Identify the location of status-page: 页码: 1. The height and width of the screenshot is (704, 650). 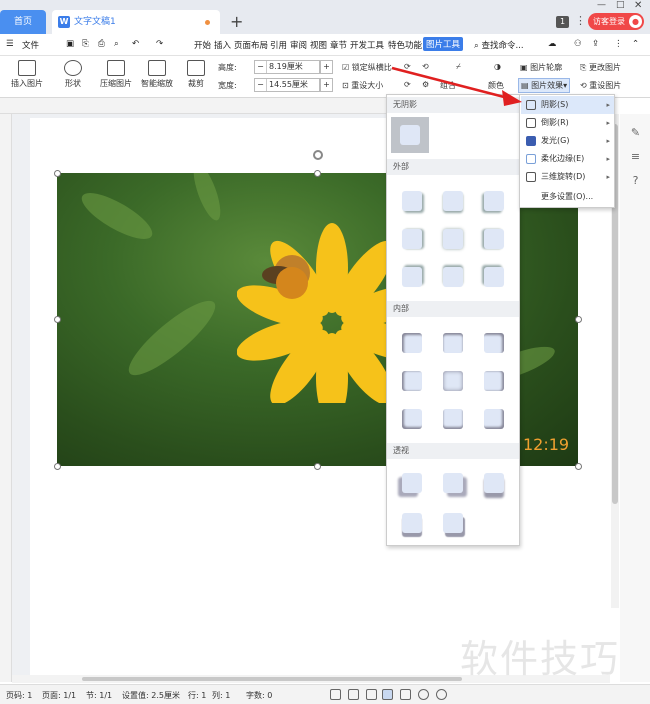
(19, 695).